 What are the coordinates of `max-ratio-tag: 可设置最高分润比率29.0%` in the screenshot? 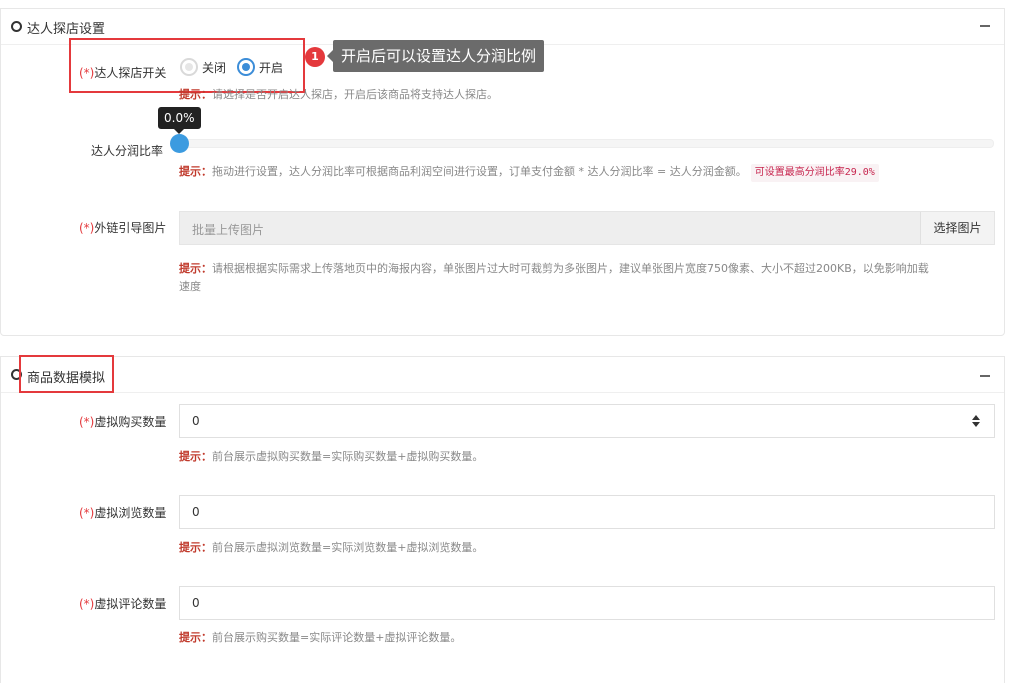 It's located at (814, 173).